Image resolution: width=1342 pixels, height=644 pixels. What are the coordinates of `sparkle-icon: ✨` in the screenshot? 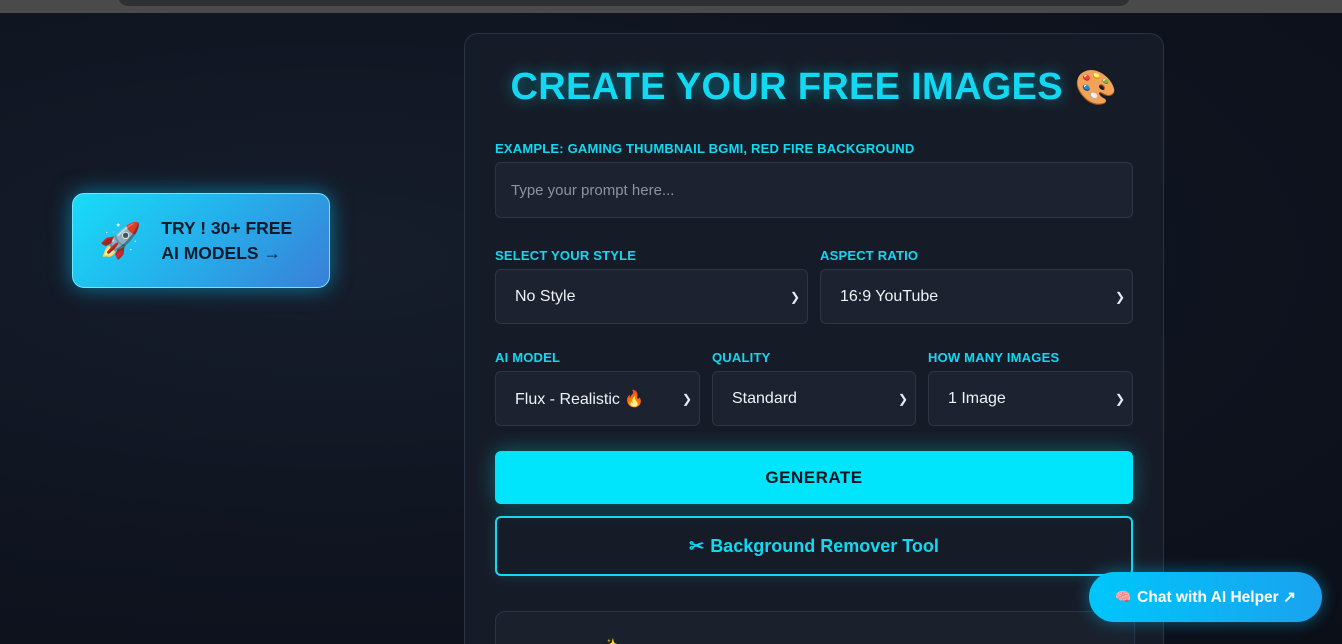 It's located at (611, 641).